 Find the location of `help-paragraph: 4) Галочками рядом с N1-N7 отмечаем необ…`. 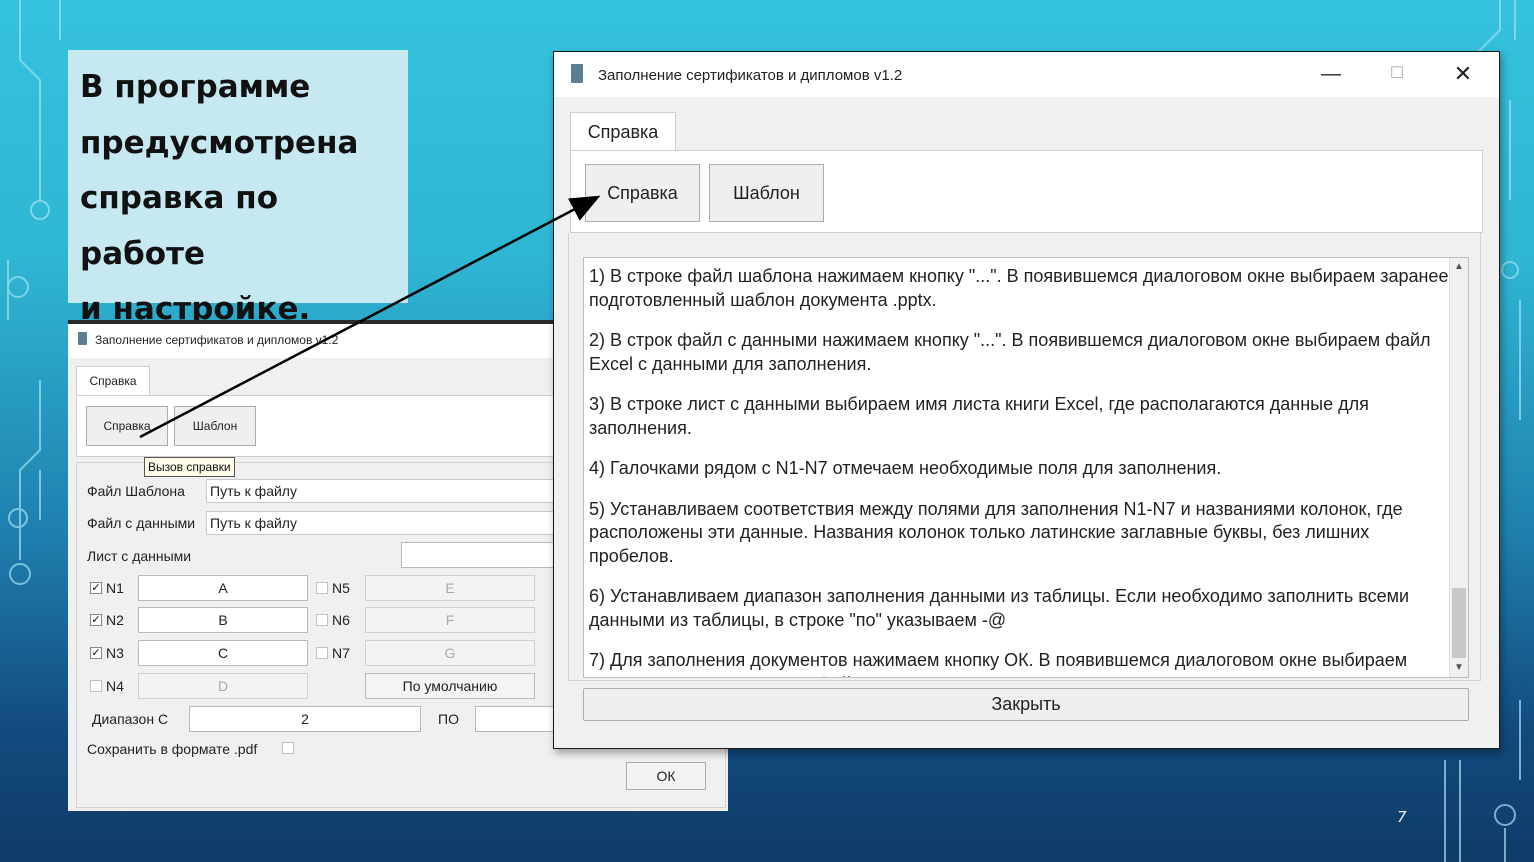

help-paragraph: 4) Галочками рядом с N1-N7 отмечаем необ… is located at coordinates (905, 468).